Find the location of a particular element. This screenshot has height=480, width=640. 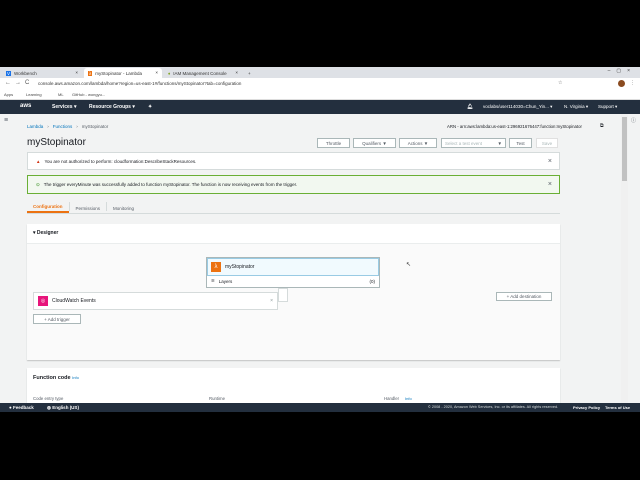

star-icon: ☆ is located at coordinates (560, 83).